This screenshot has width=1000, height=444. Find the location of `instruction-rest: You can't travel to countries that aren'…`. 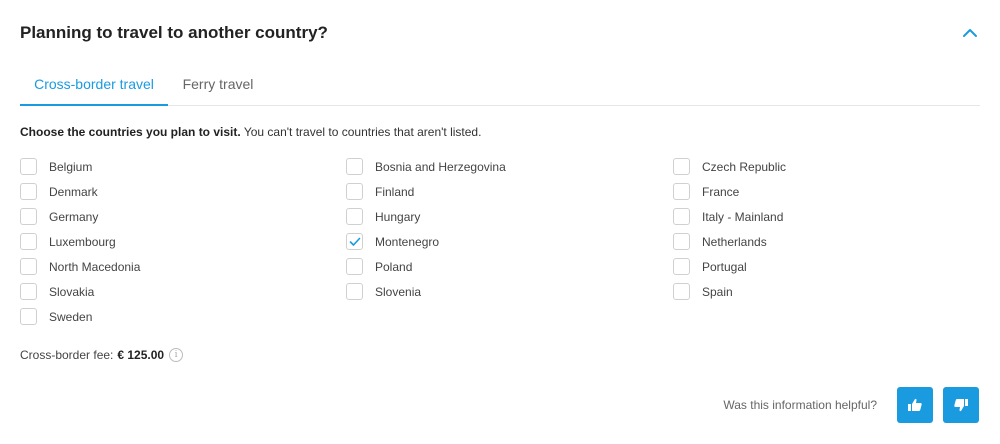

instruction-rest: You can't travel to countries that aren'… is located at coordinates (361, 132).